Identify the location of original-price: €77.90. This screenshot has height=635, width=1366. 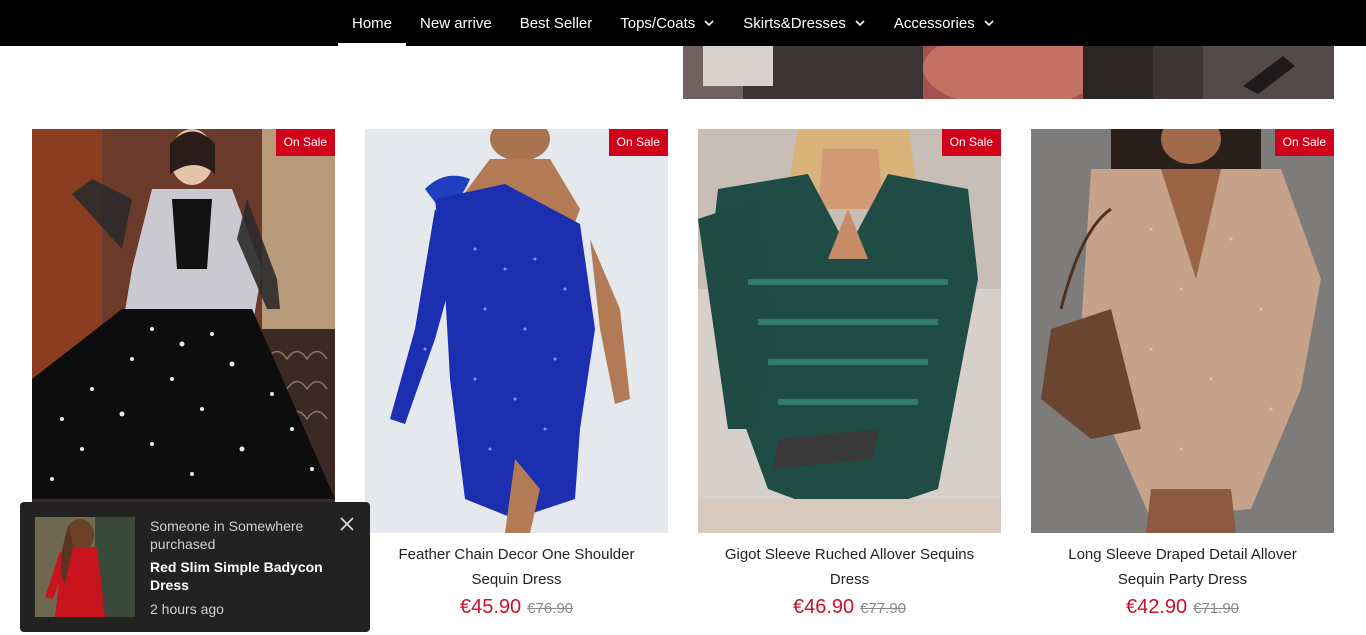
(883, 608).